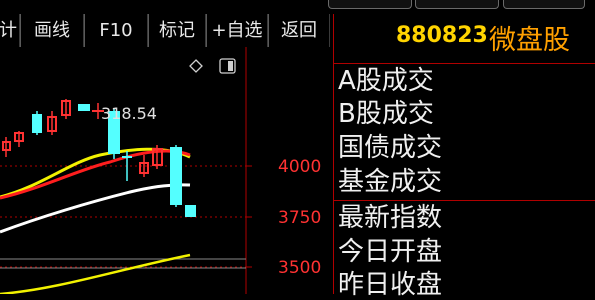  Describe the element at coordinates (95, 273) in the screenshot. I see `ma-line-yellow-long` at that location.